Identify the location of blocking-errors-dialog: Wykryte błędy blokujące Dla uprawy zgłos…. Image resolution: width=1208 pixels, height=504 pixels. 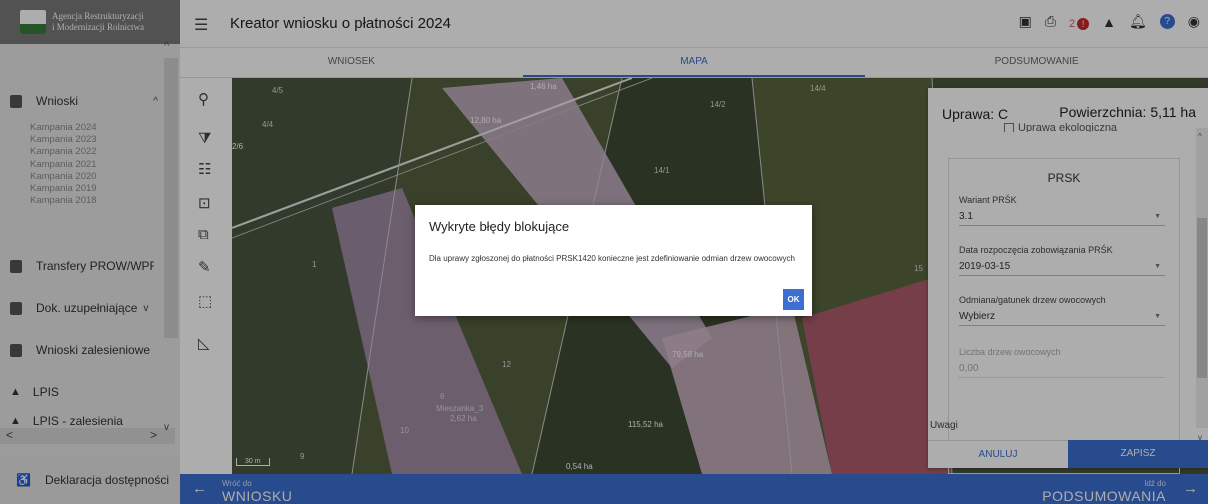
(613, 260).